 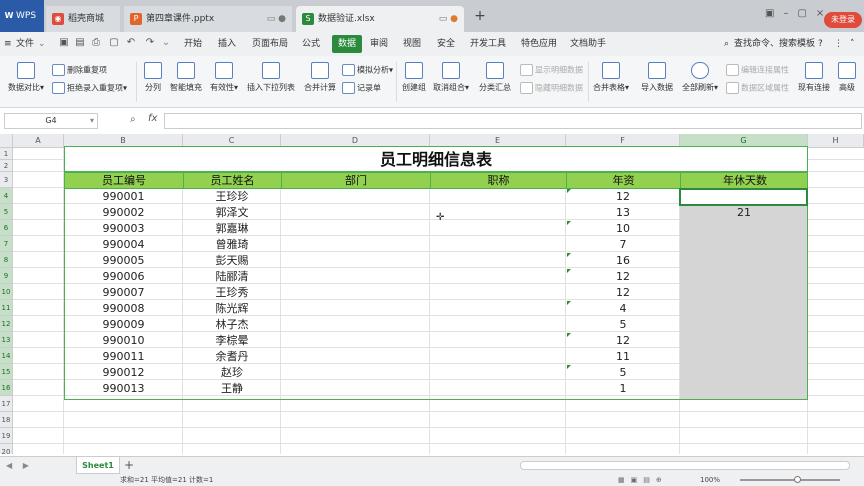 I want to click on advanced-button: 高级, so click(x=847, y=77).